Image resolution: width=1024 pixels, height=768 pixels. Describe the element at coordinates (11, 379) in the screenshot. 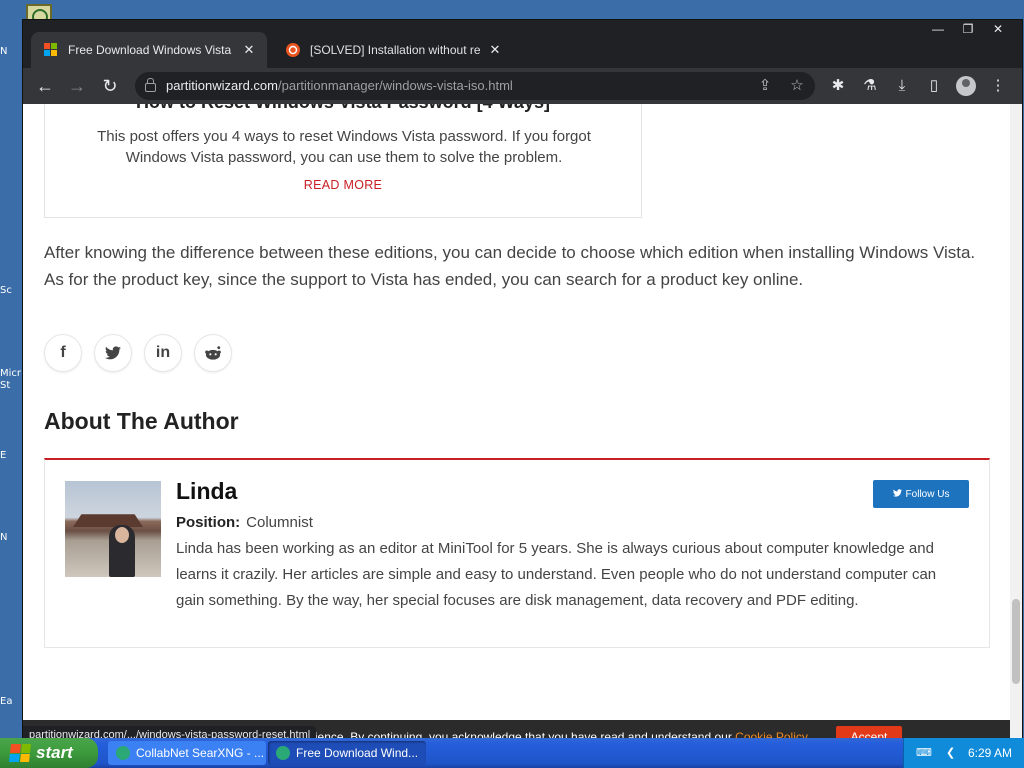

I see `desktop-label: Micr St` at that location.